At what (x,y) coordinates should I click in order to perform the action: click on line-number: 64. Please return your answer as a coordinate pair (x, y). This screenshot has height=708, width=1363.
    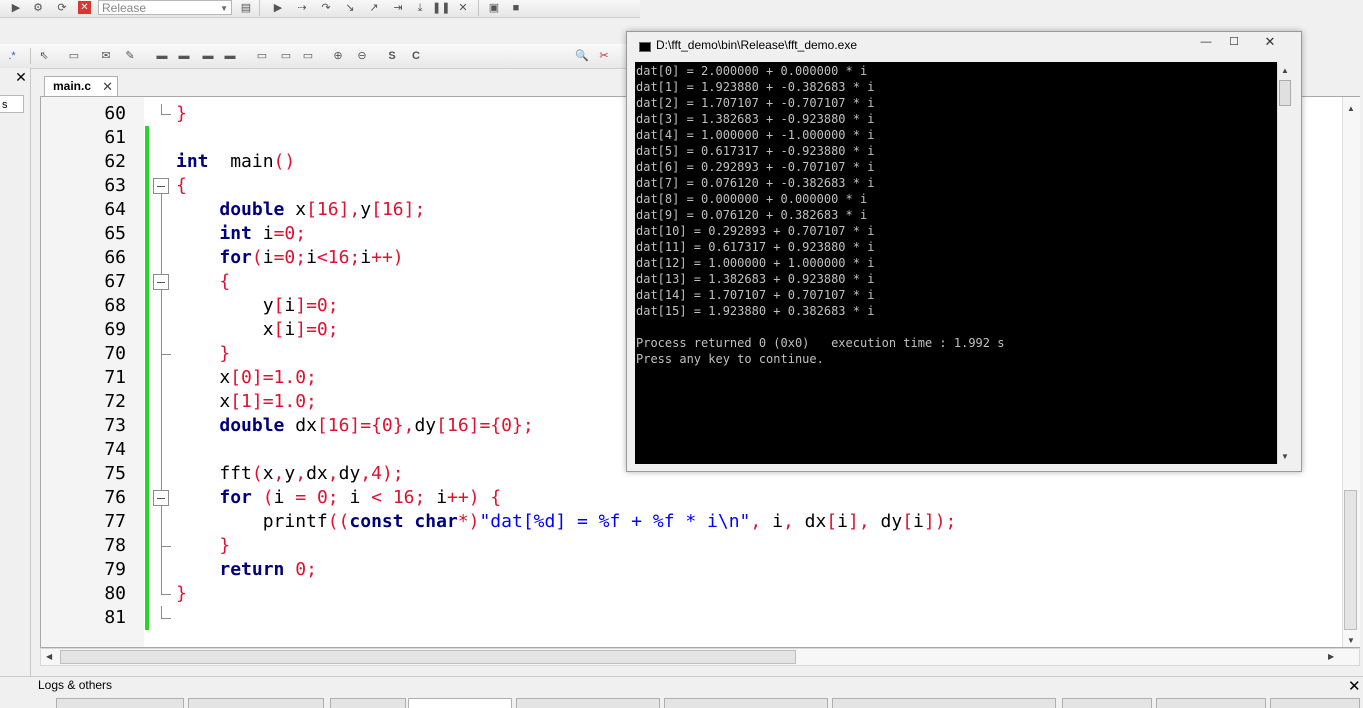
    Looking at the image, I should click on (115, 209).